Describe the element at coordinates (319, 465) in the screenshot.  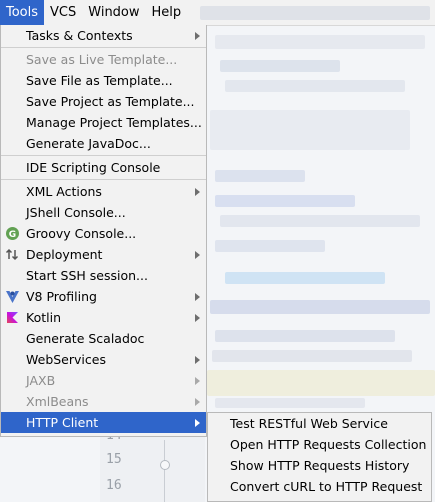
I see `submenu-item-show-http-history: Show HTTP Requests History` at that location.